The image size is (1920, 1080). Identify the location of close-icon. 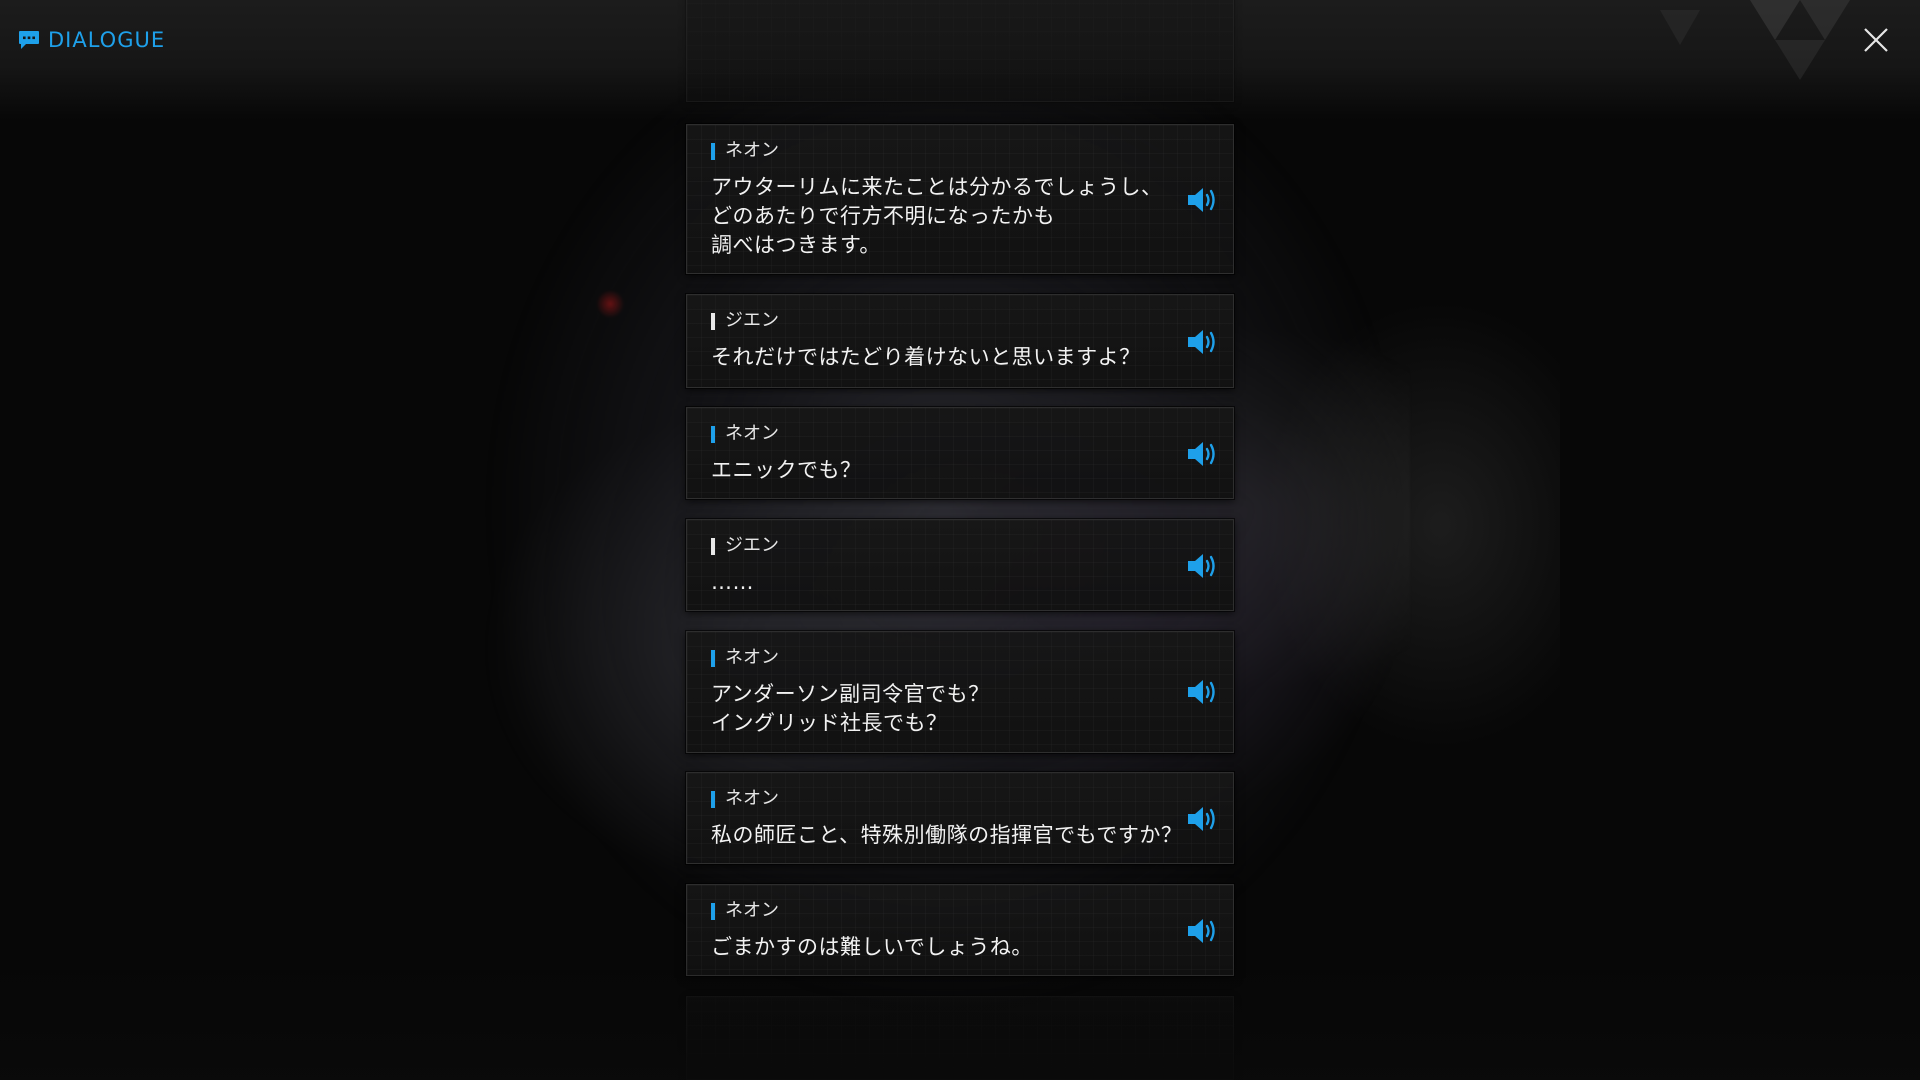
(1876, 40).